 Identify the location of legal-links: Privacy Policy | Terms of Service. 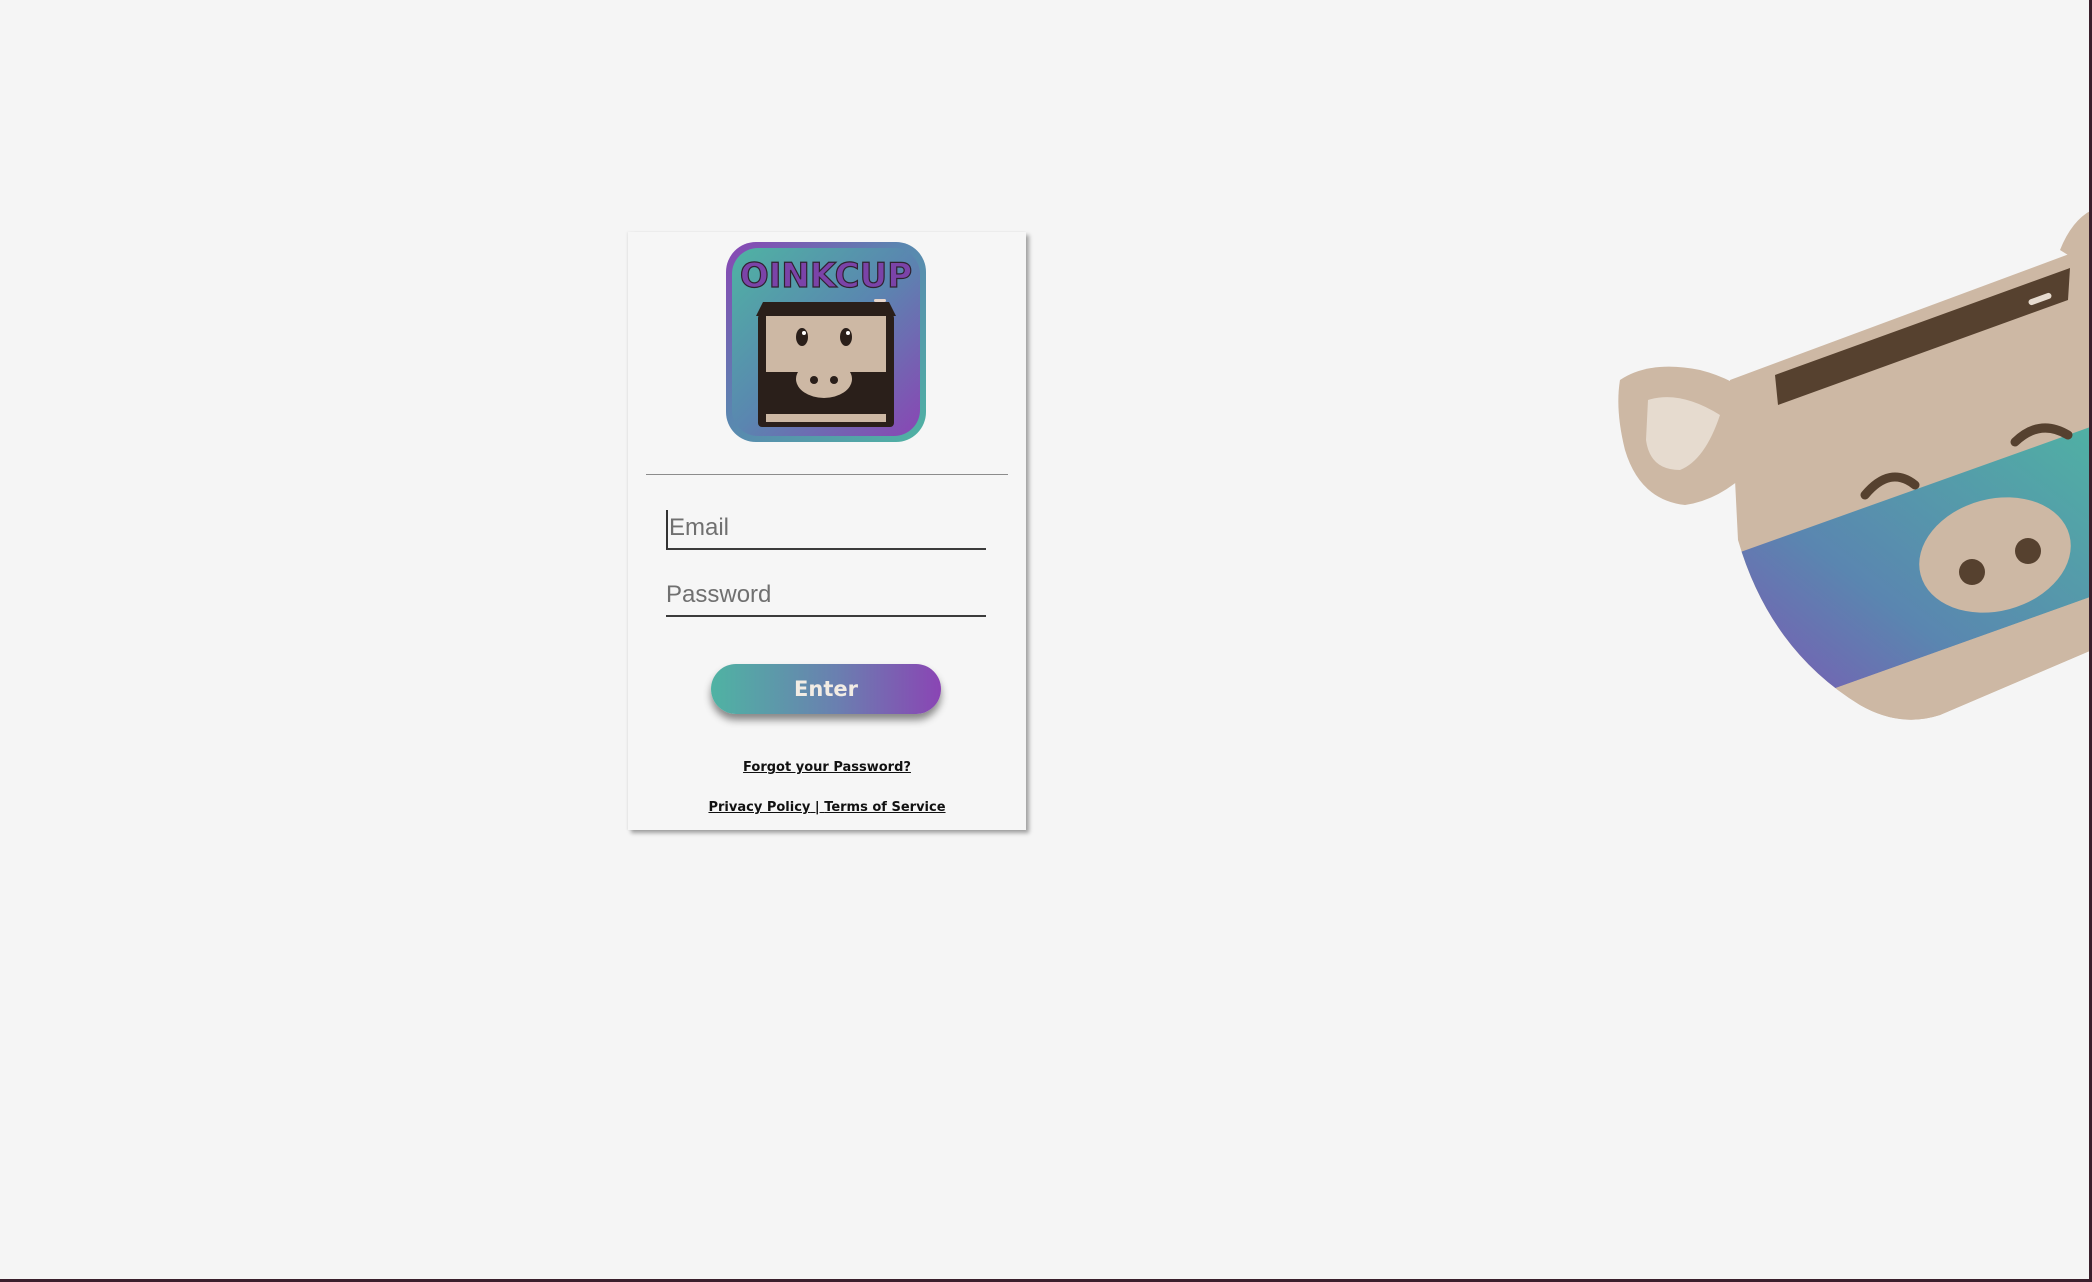
(827, 807).